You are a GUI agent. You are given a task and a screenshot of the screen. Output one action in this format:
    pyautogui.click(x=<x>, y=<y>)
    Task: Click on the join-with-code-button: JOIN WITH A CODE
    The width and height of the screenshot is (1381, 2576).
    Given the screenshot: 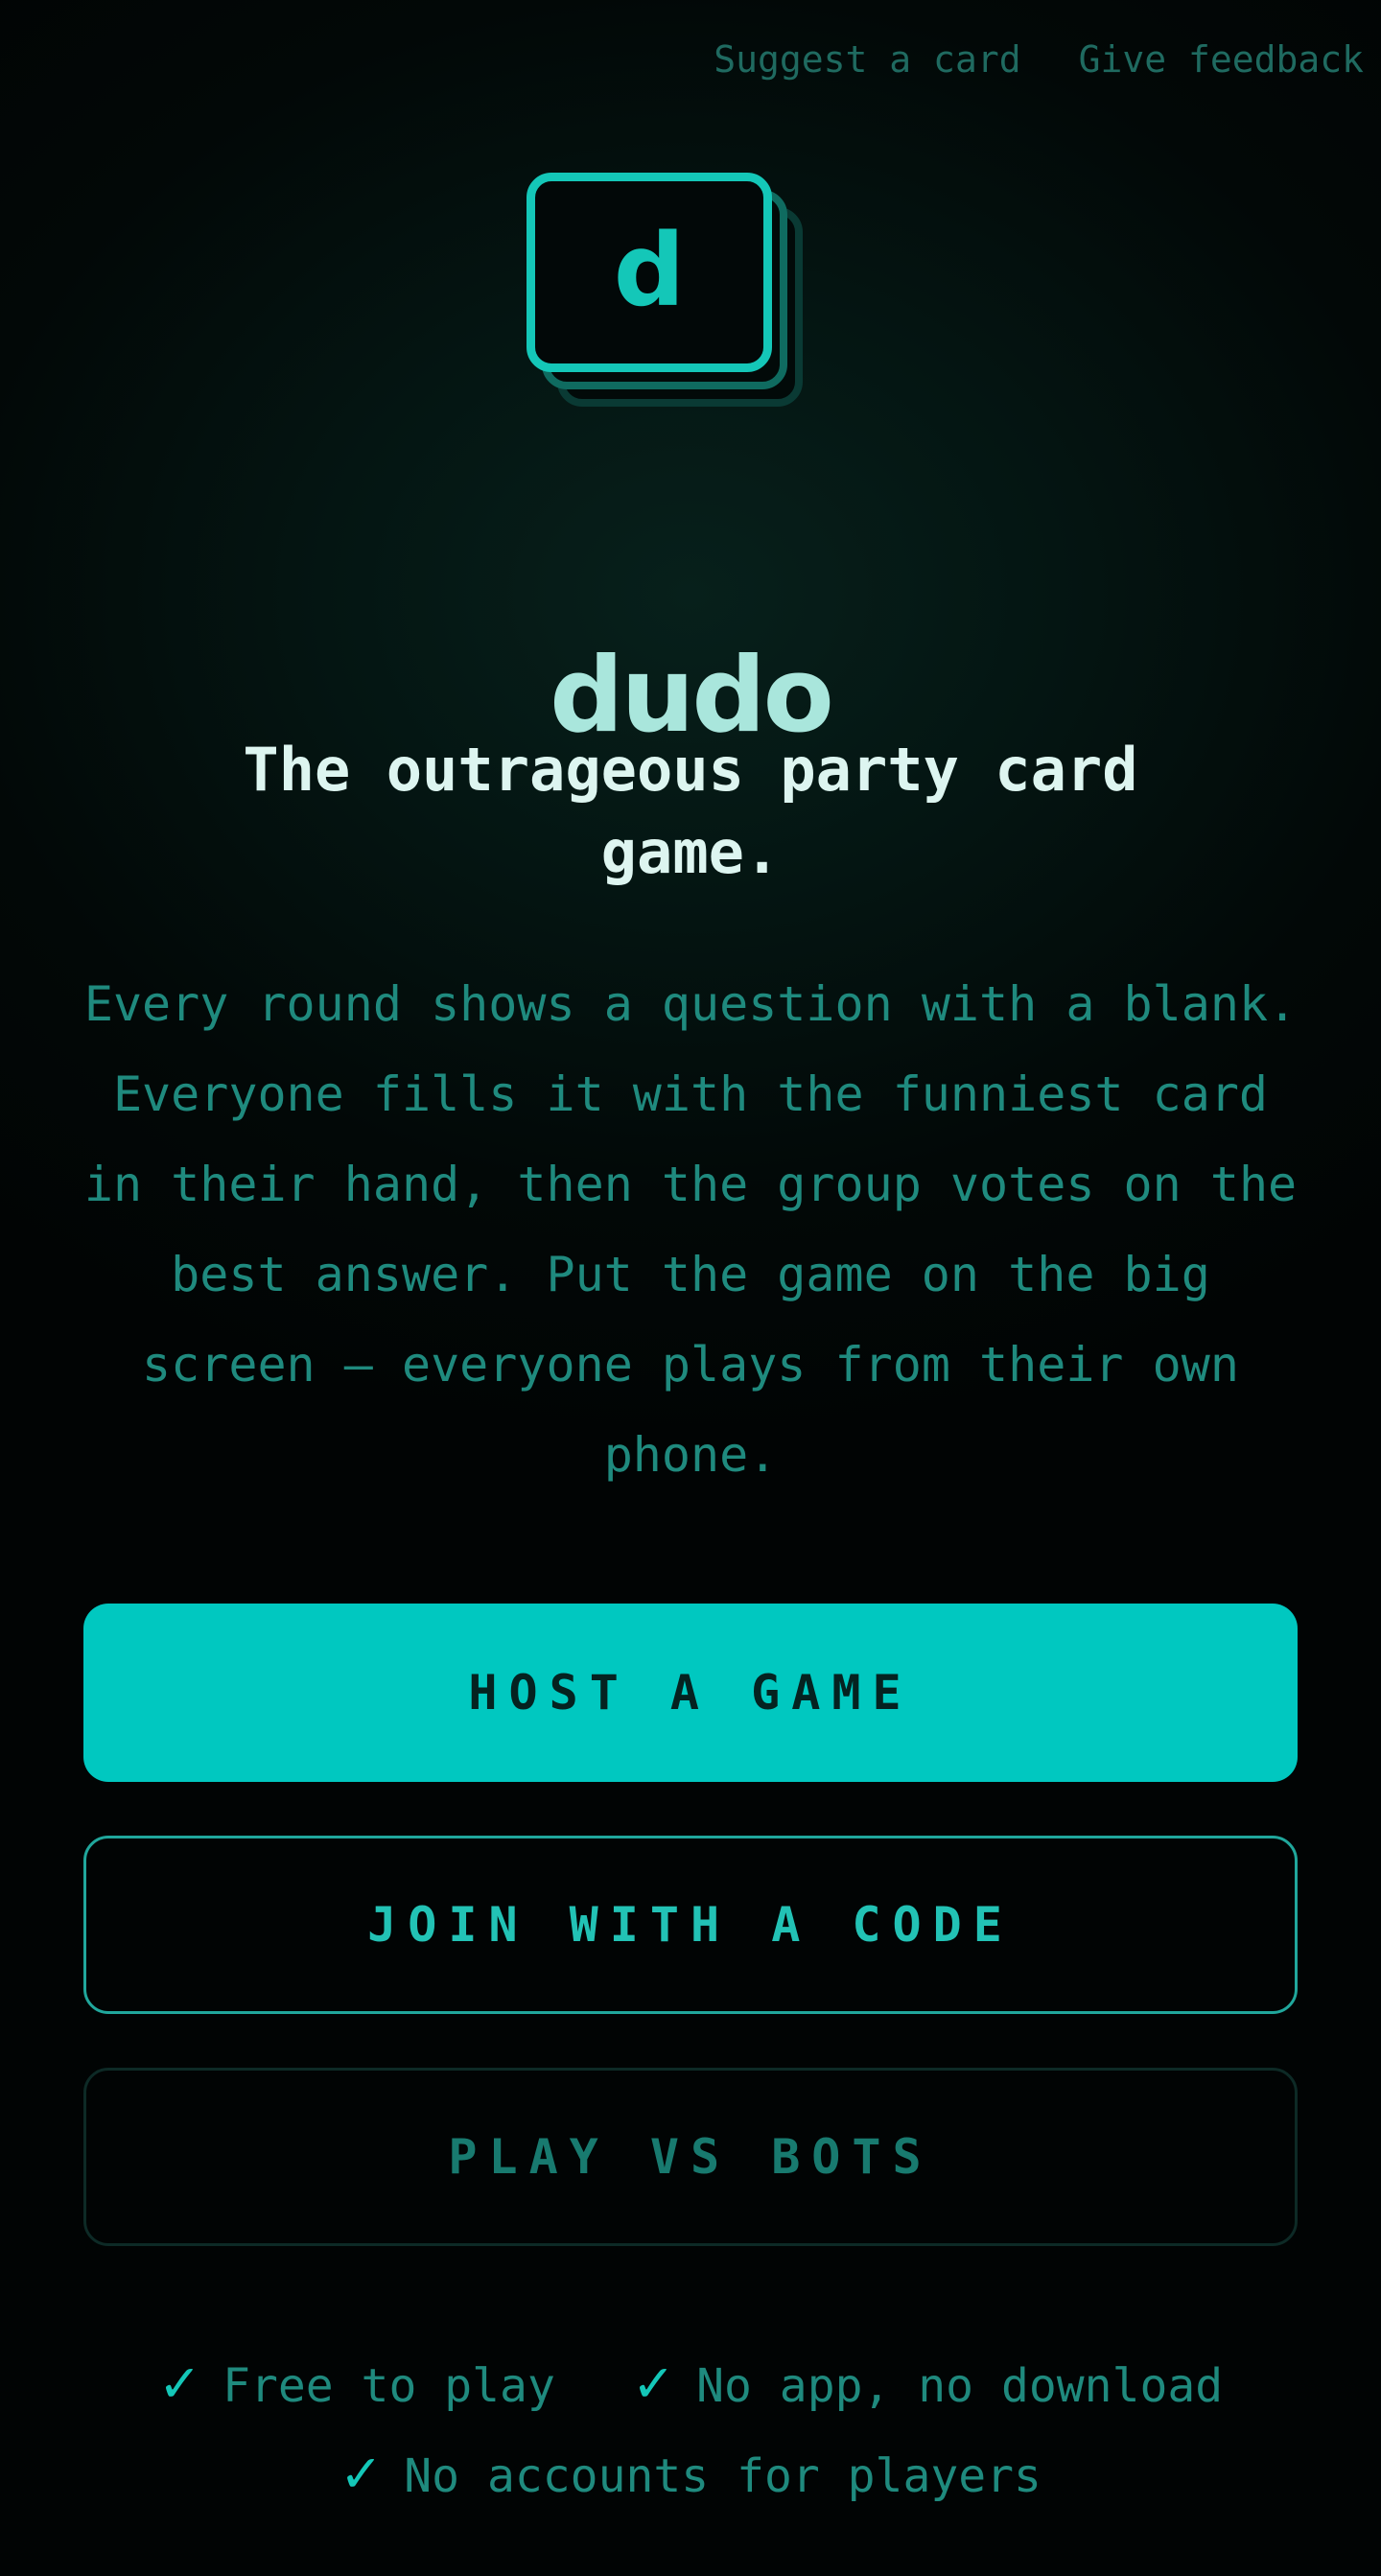 What is the action you would take?
    pyautogui.click(x=691, y=1925)
    